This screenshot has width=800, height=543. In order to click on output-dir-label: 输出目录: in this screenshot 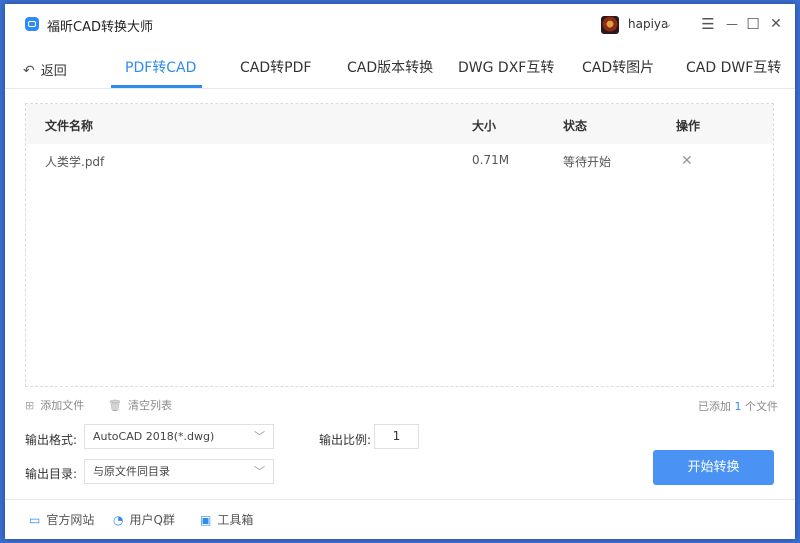, I will do `click(51, 474)`.